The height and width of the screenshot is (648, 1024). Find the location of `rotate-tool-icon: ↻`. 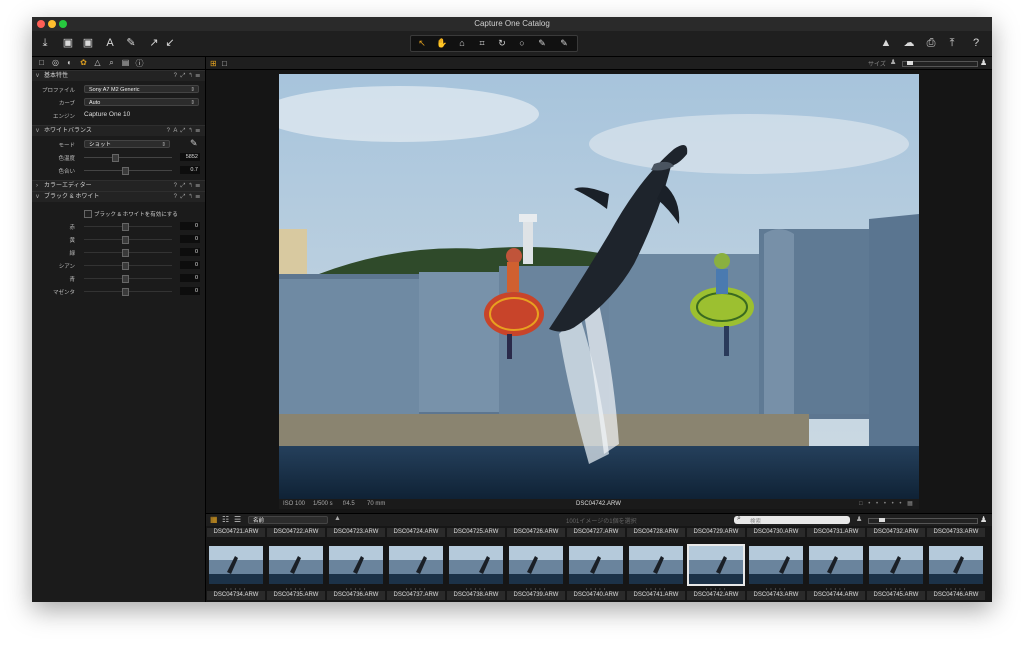

rotate-tool-icon: ↻ is located at coordinates (502, 43).